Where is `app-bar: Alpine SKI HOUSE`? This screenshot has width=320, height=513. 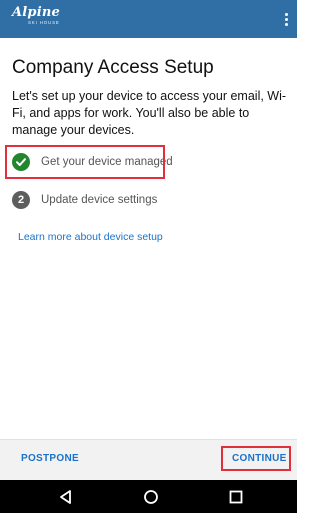
app-bar: Alpine SKI HOUSE is located at coordinates (148, 19).